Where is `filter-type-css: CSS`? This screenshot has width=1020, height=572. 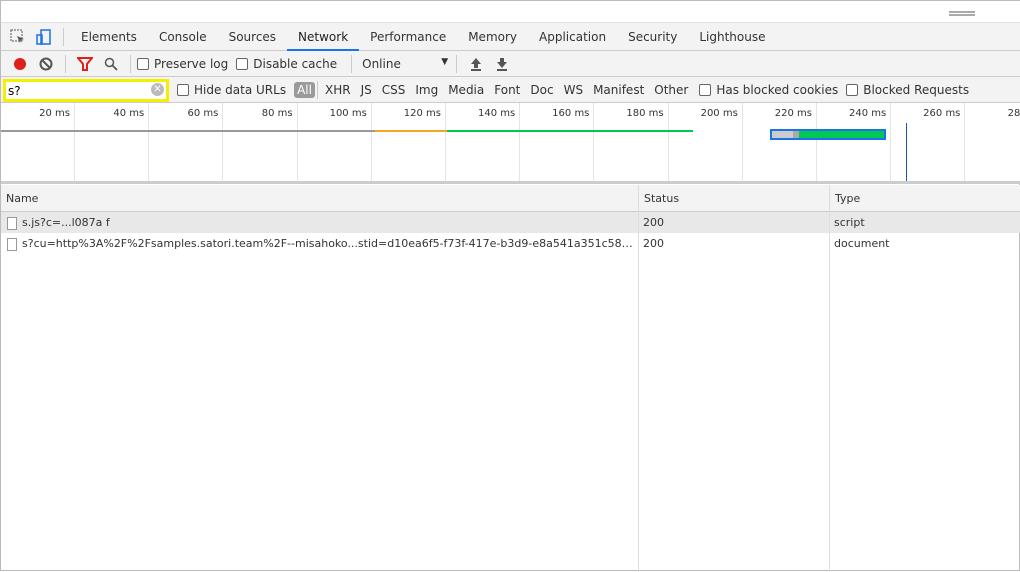 filter-type-css: CSS is located at coordinates (394, 90).